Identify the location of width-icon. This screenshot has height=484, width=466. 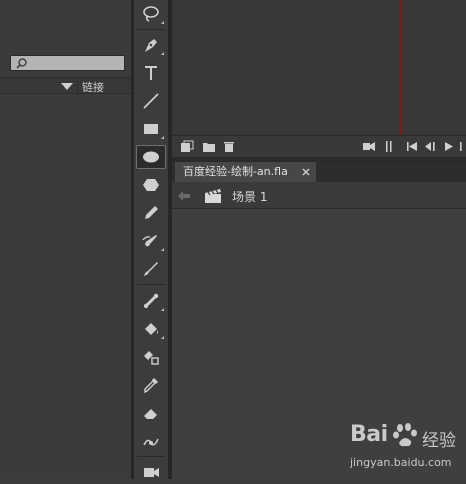
(151, 442).